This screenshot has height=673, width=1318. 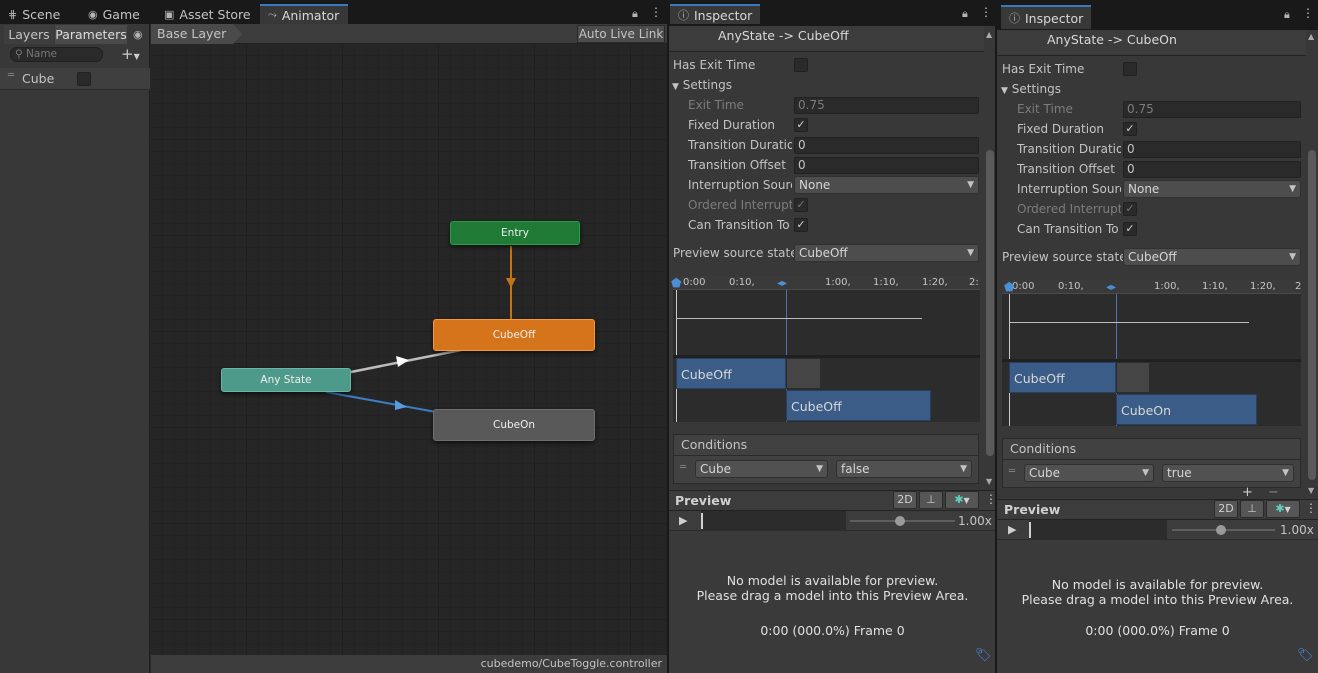 What do you see at coordinates (773, 521) in the screenshot?
I see `i1-scrub-bar` at bounding box center [773, 521].